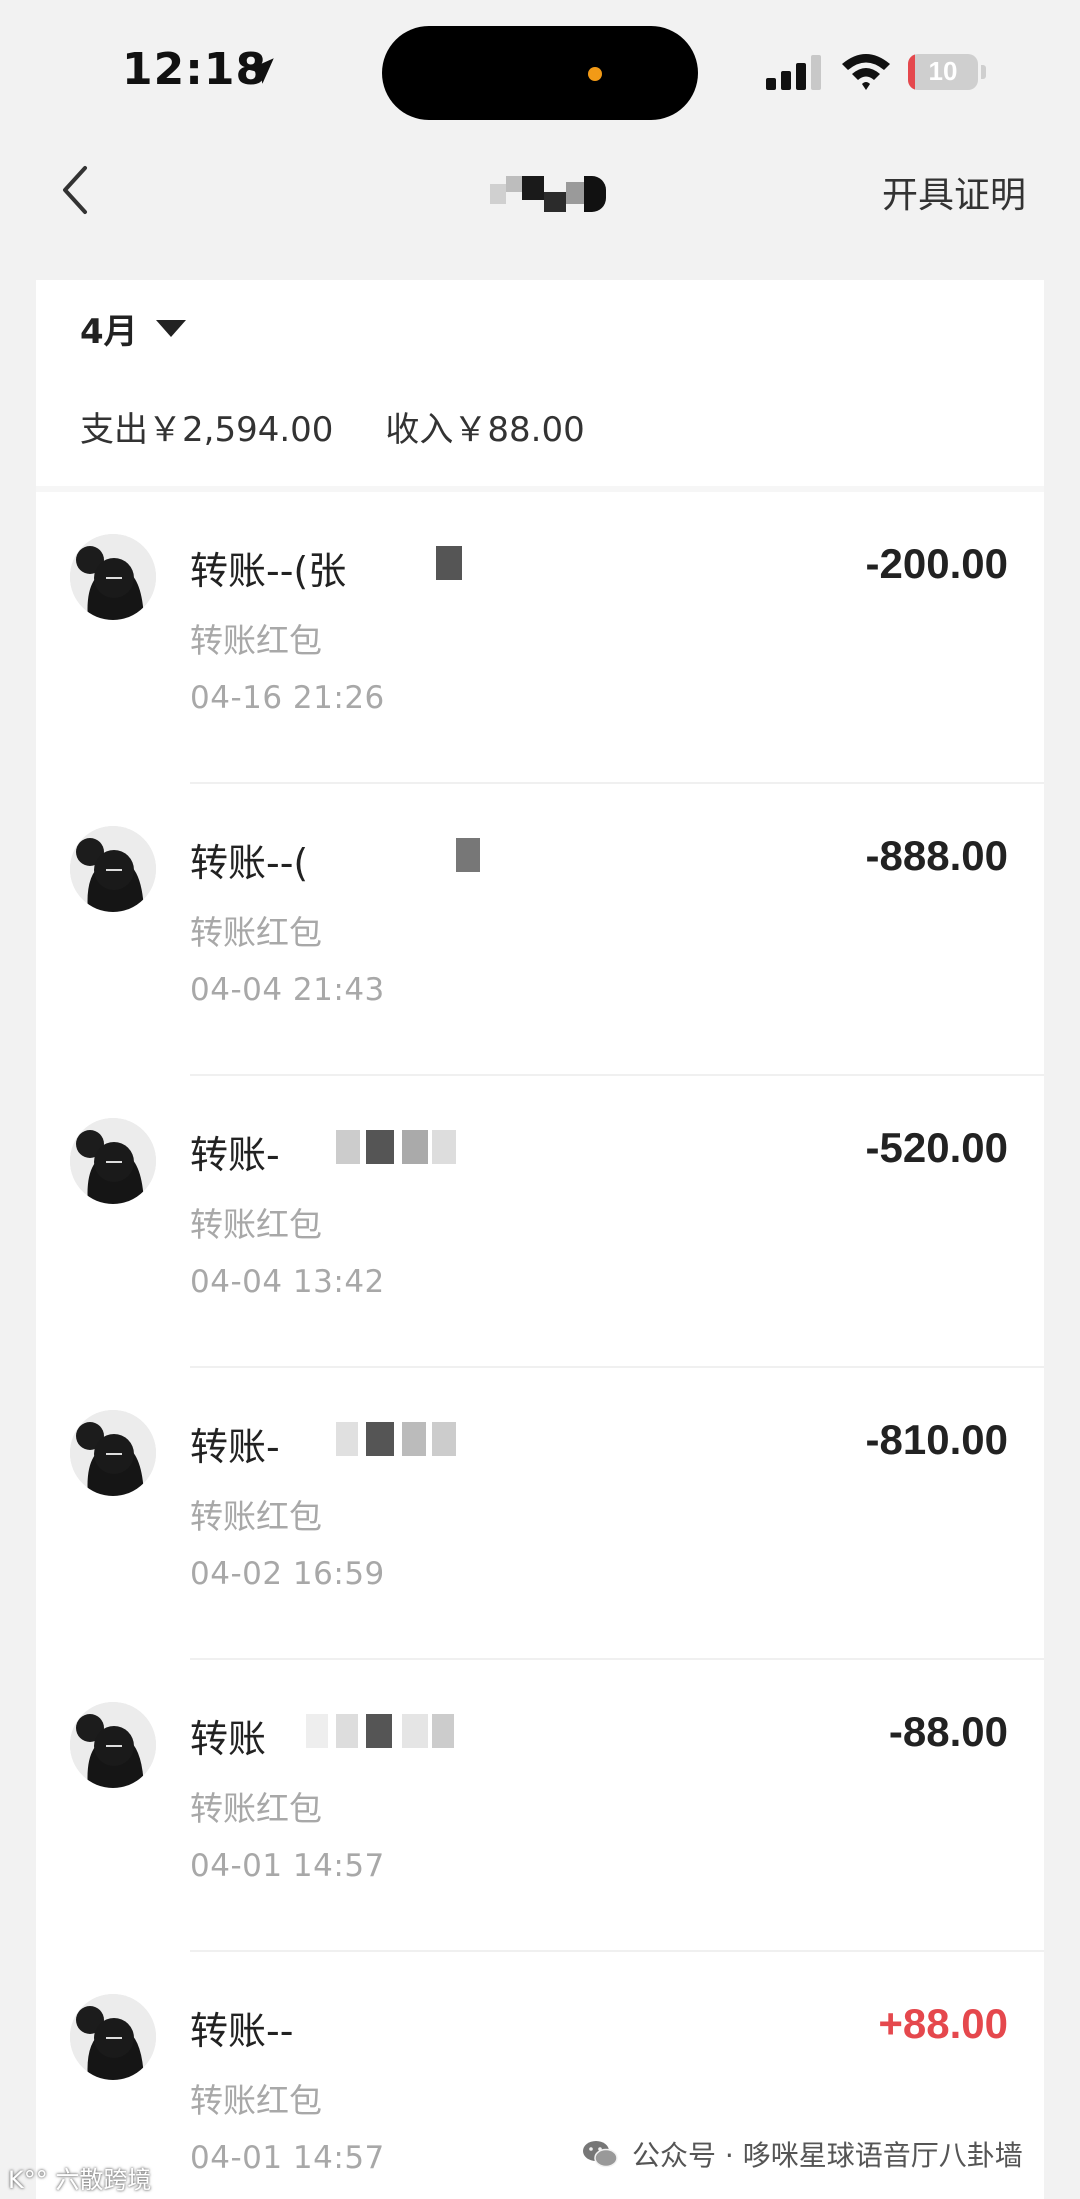  I want to click on watermark-right-text: 公众号 · 哆咪星球语音厅八卦墙, so click(827, 2155).